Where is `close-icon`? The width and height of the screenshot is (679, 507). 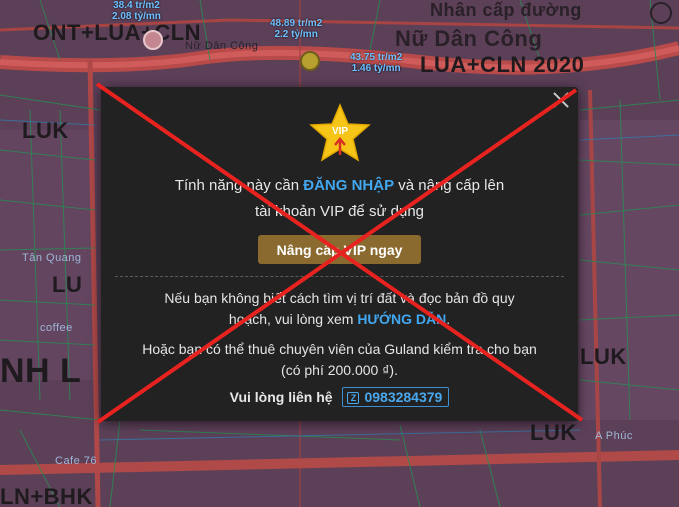
close-icon is located at coordinates (561, 100).